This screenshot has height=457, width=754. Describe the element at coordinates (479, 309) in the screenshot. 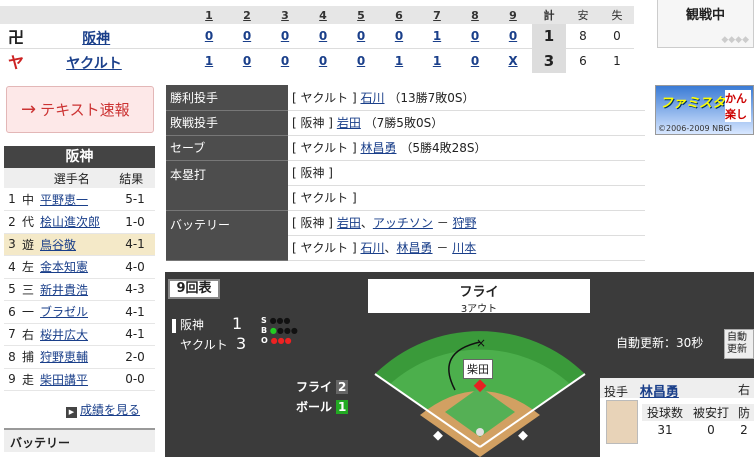

I see `outs-text: 3アウト` at that location.